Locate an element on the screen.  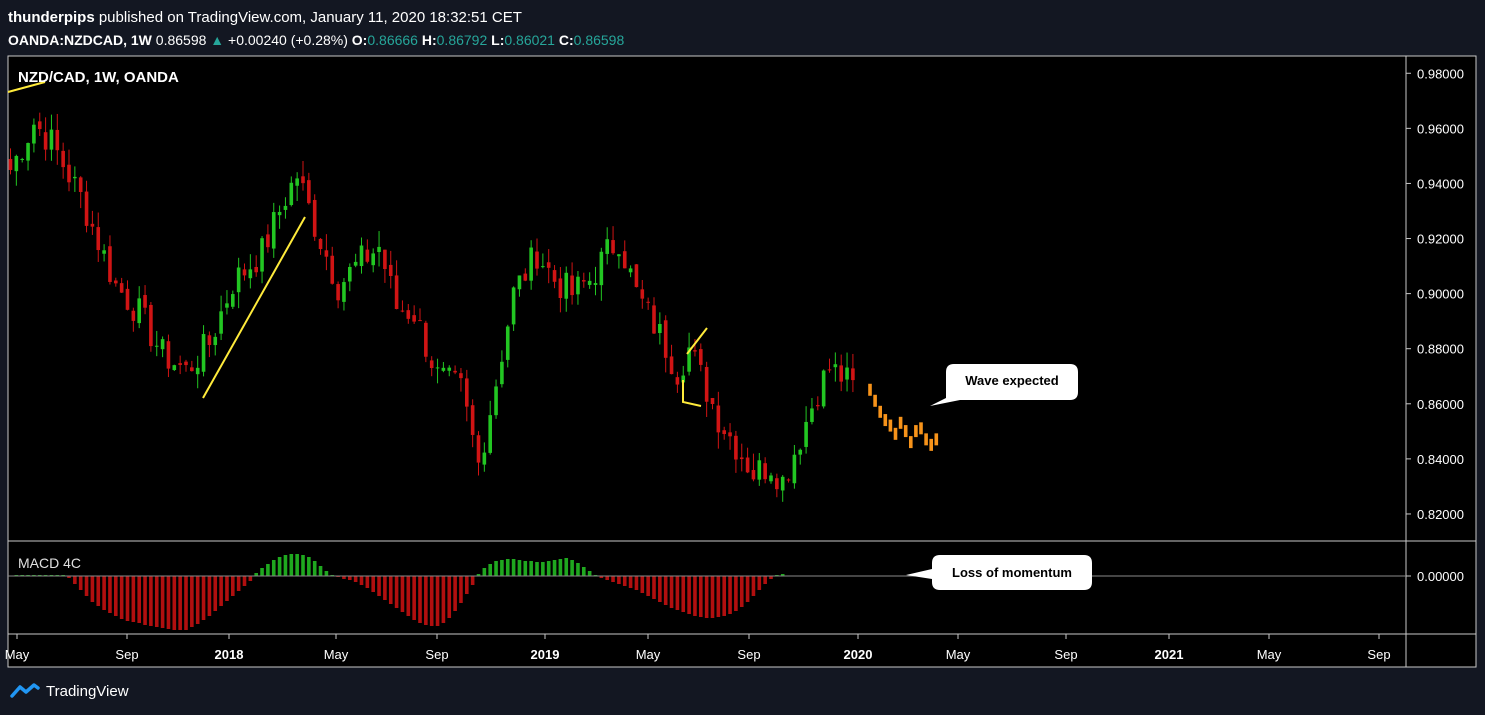
callout-text-wave: Wave expected is located at coordinates (1012, 380).